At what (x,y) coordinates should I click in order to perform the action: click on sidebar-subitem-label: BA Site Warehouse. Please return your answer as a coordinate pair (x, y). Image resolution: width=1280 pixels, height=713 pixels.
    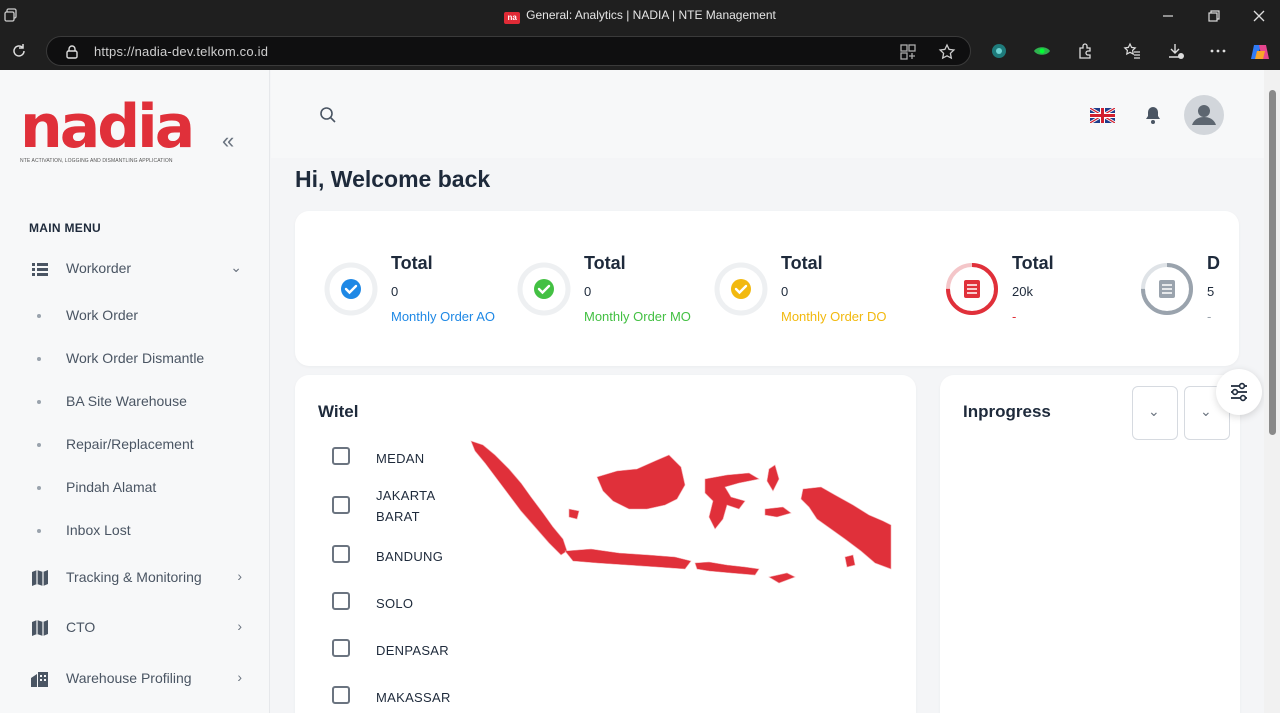
    Looking at the image, I should click on (126, 401).